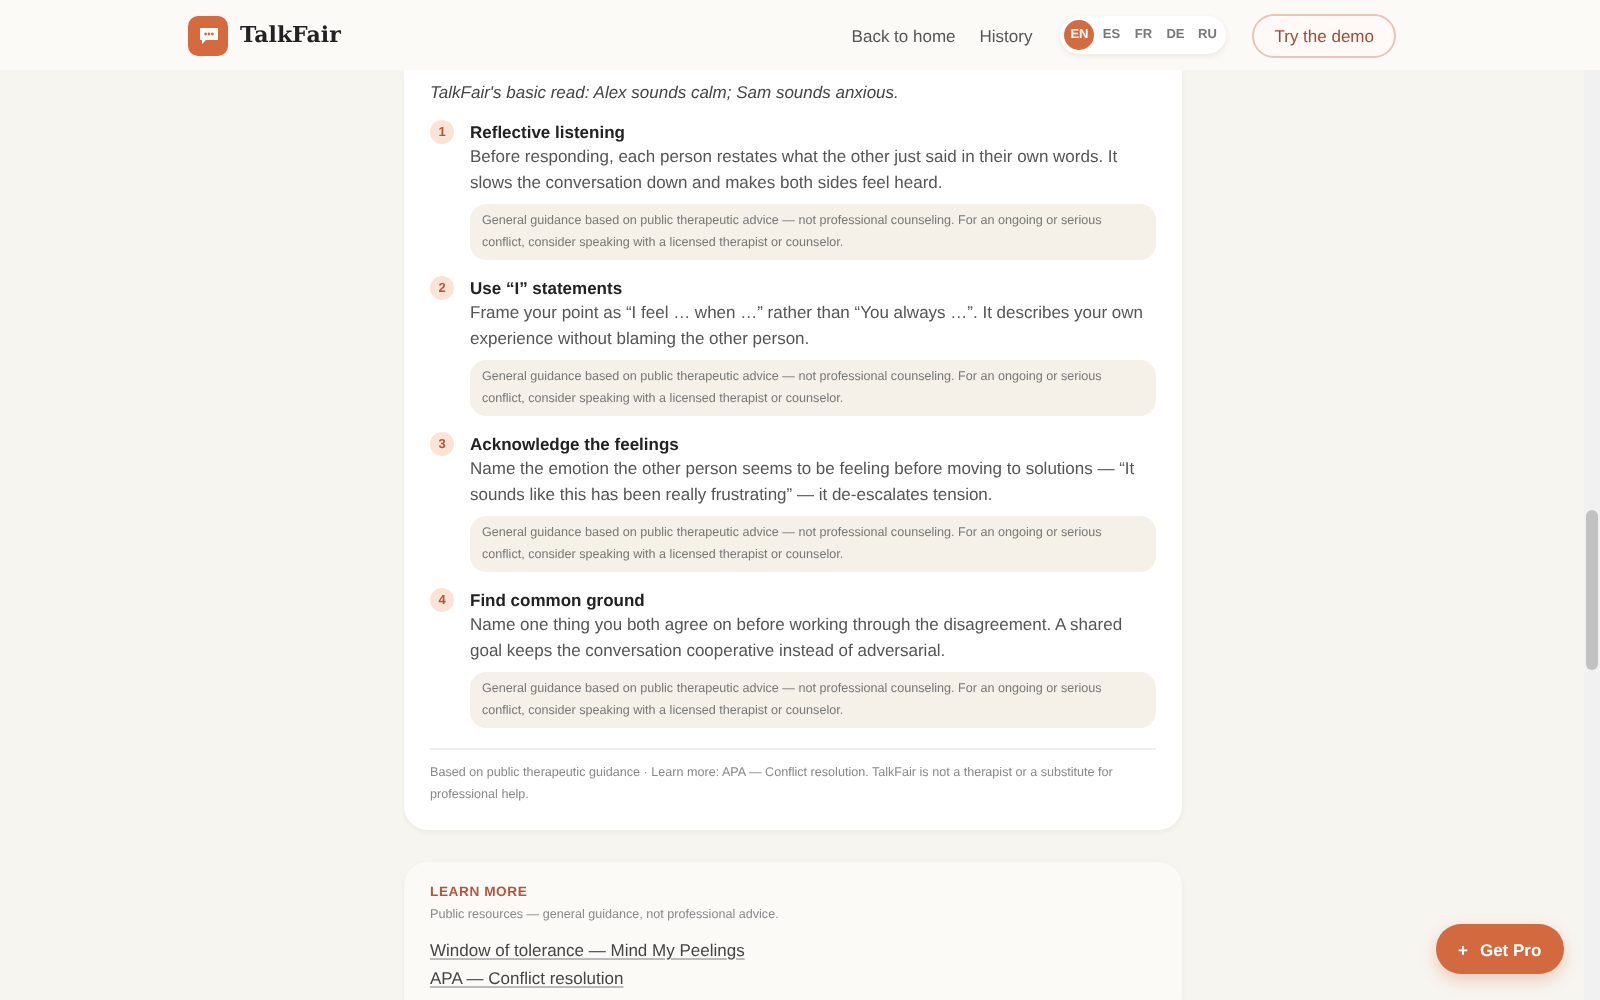  I want to click on demo-button: Try the demo, so click(1324, 35).